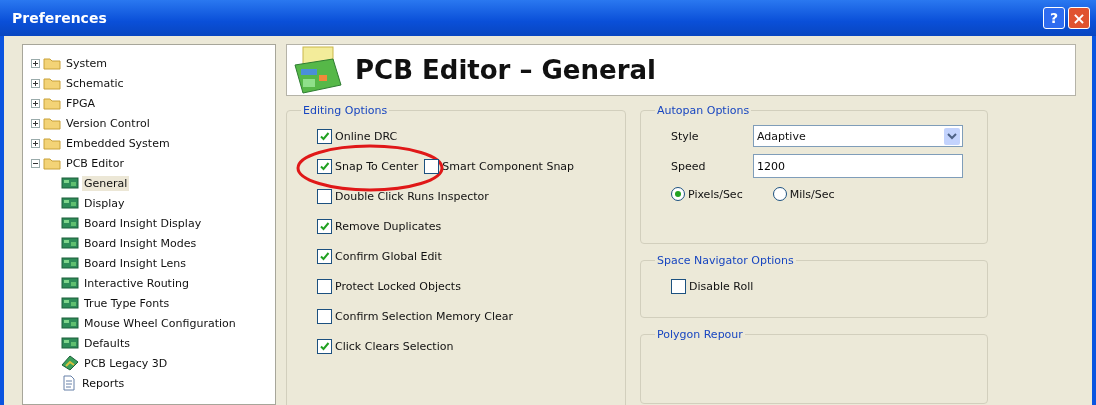 This screenshot has height=405, width=1096. I want to click on tree-item: General, so click(106, 183).